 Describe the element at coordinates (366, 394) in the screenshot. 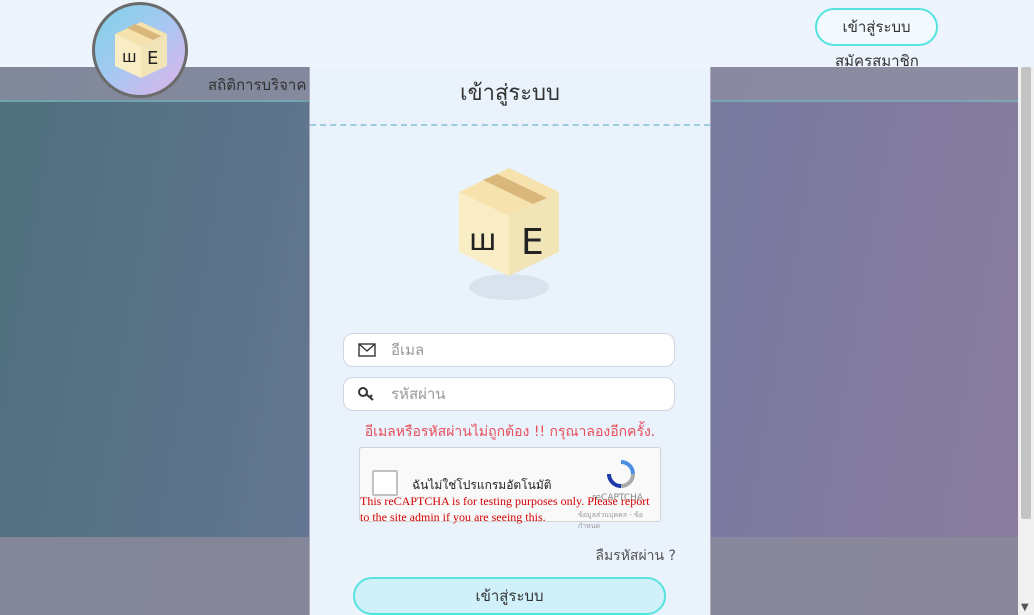

I see `key-icon` at that location.